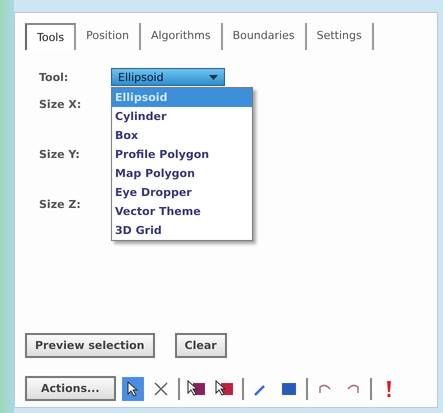  What do you see at coordinates (181, 36) in the screenshot?
I see `tab: Algorithms` at bounding box center [181, 36].